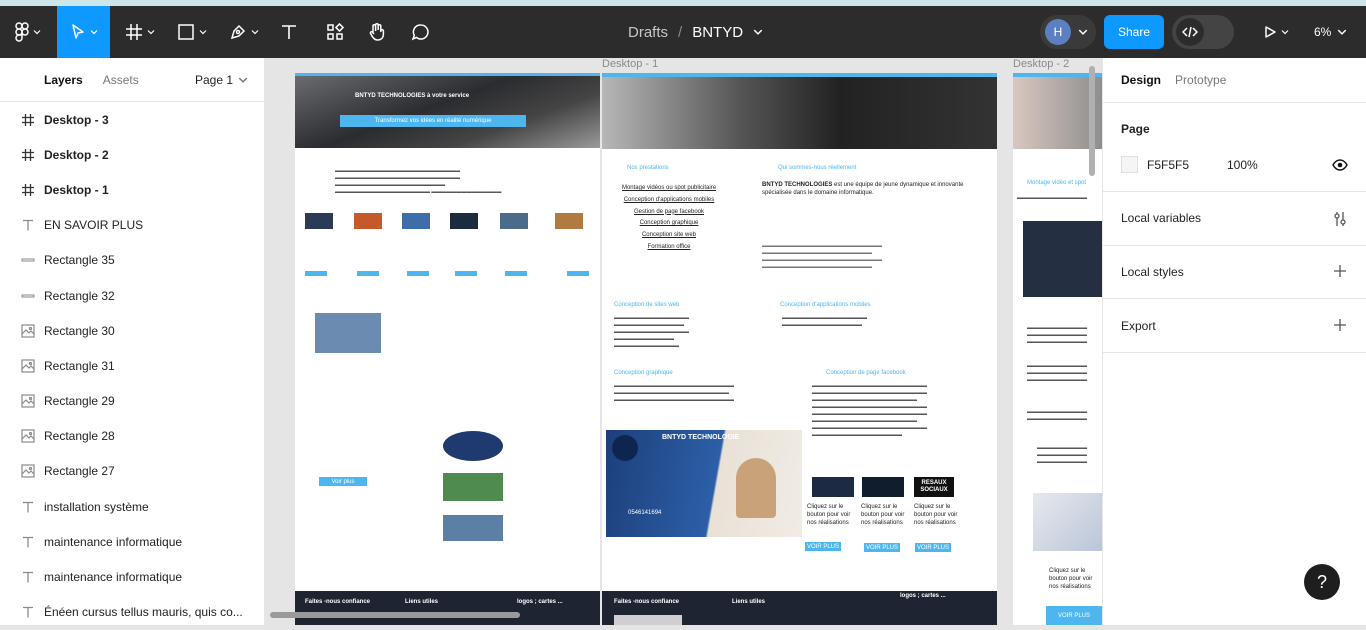 This screenshot has width=1366, height=630. What do you see at coordinates (96, 506) in the screenshot?
I see `layer-label: installation système` at bounding box center [96, 506].